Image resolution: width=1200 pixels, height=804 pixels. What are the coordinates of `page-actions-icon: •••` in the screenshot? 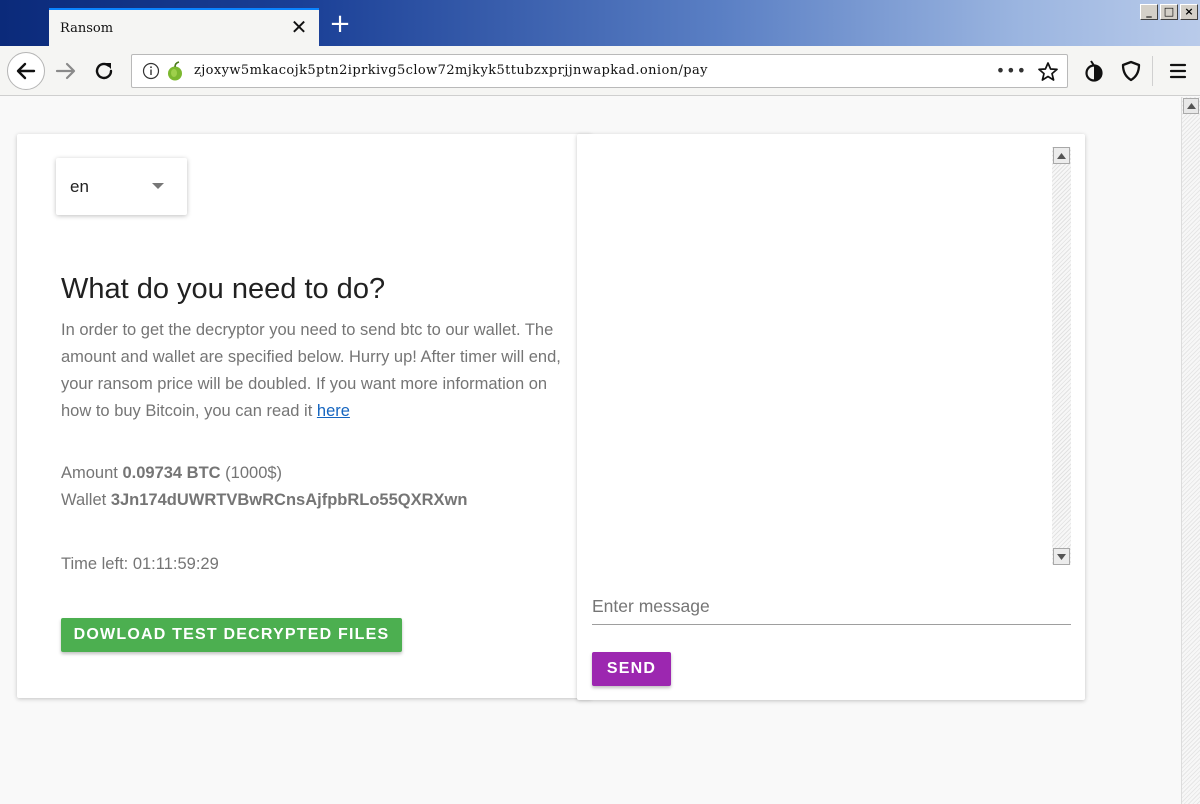 It's located at (1011, 70).